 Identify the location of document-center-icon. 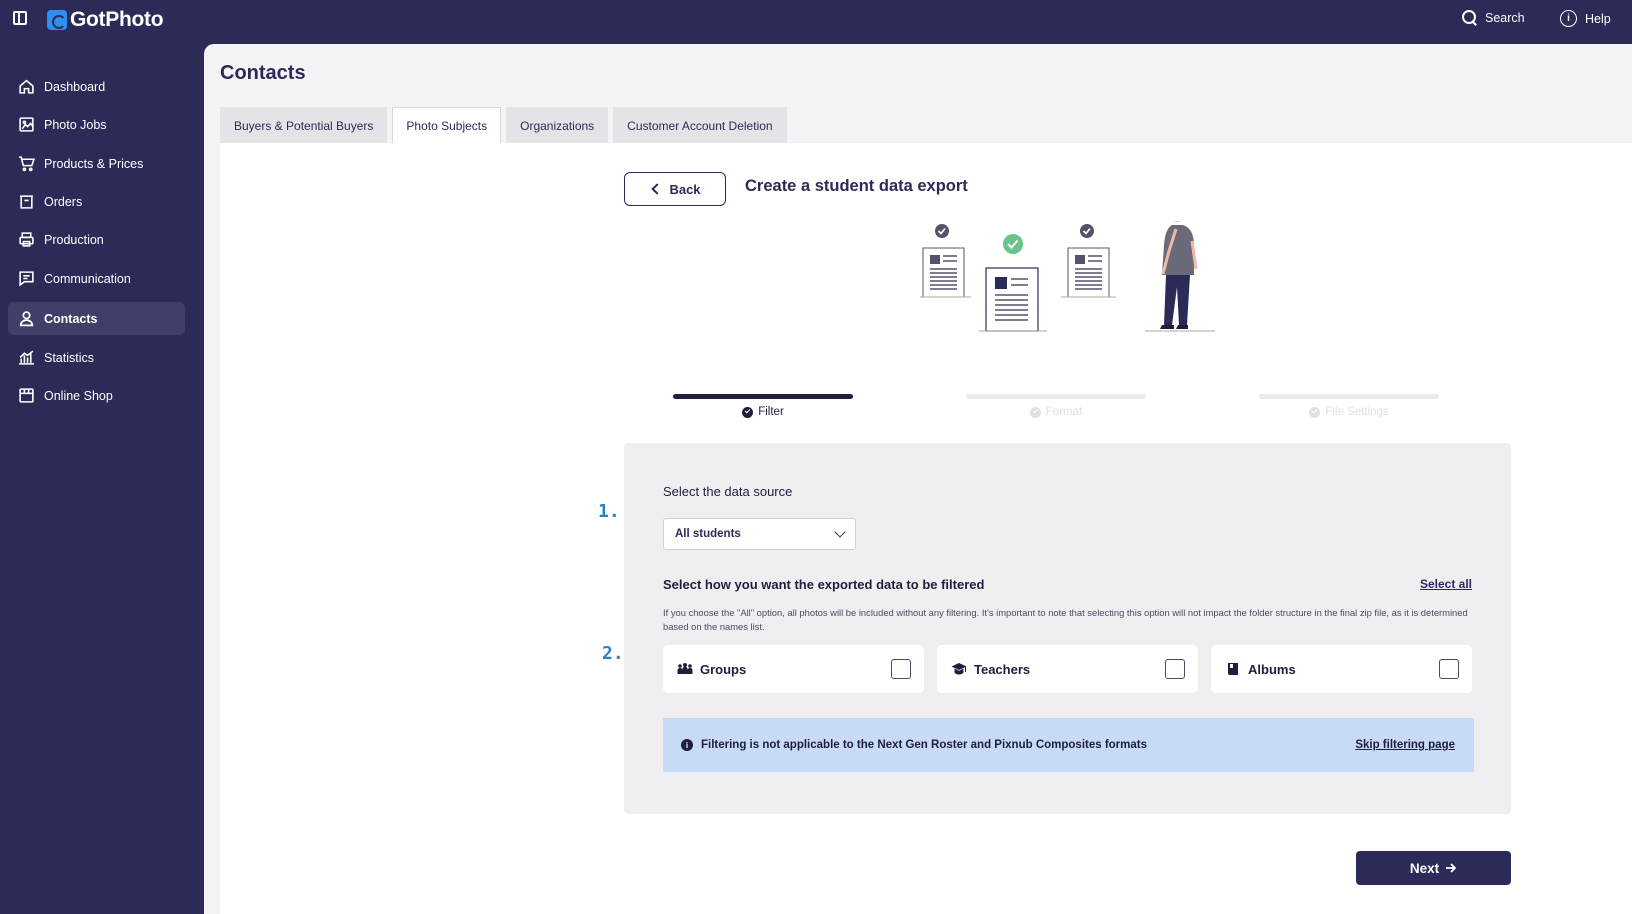
(1013, 283).